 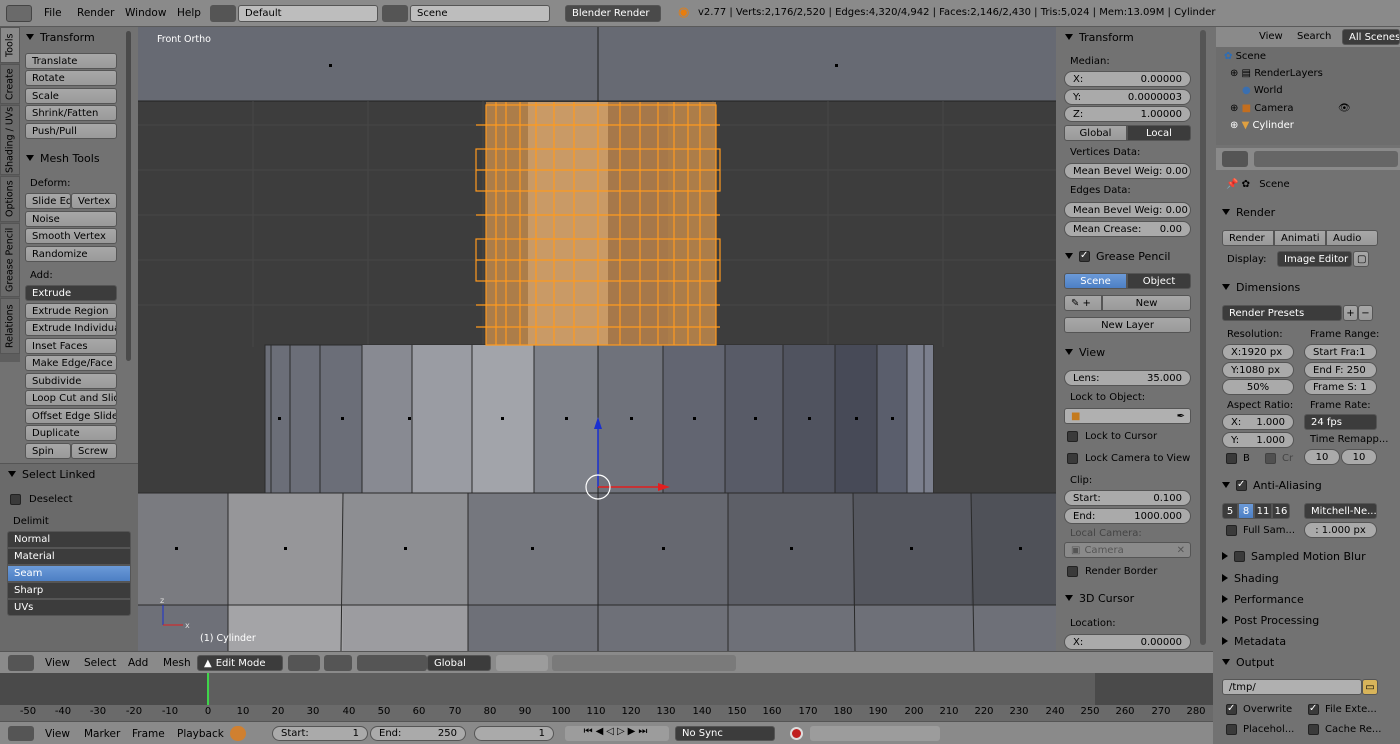 I want to click on global-toggle: Global, so click(x=1095, y=133).